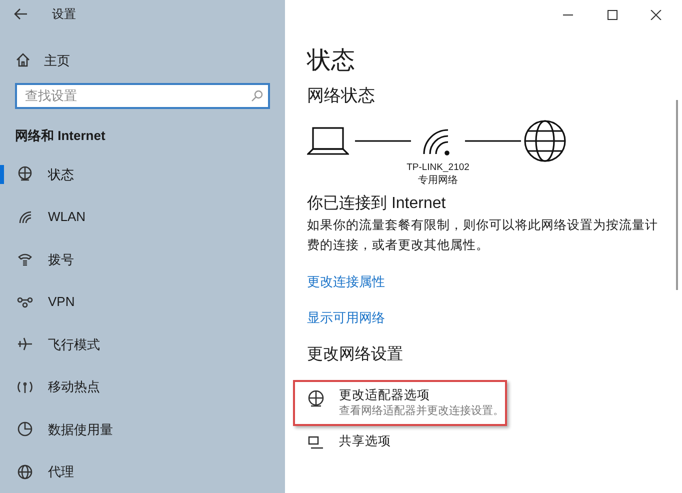 The height and width of the screenshot is (493, 682). I want to click on link: 显示可用网络, so click(346, 318).